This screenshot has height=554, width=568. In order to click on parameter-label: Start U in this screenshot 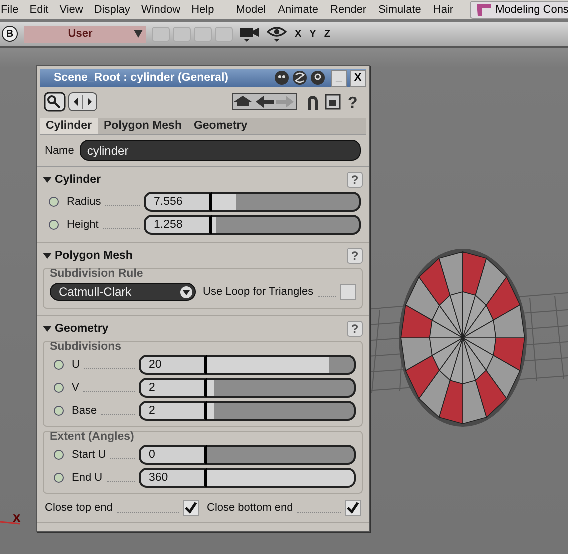, I will do `click(89, 454)`.